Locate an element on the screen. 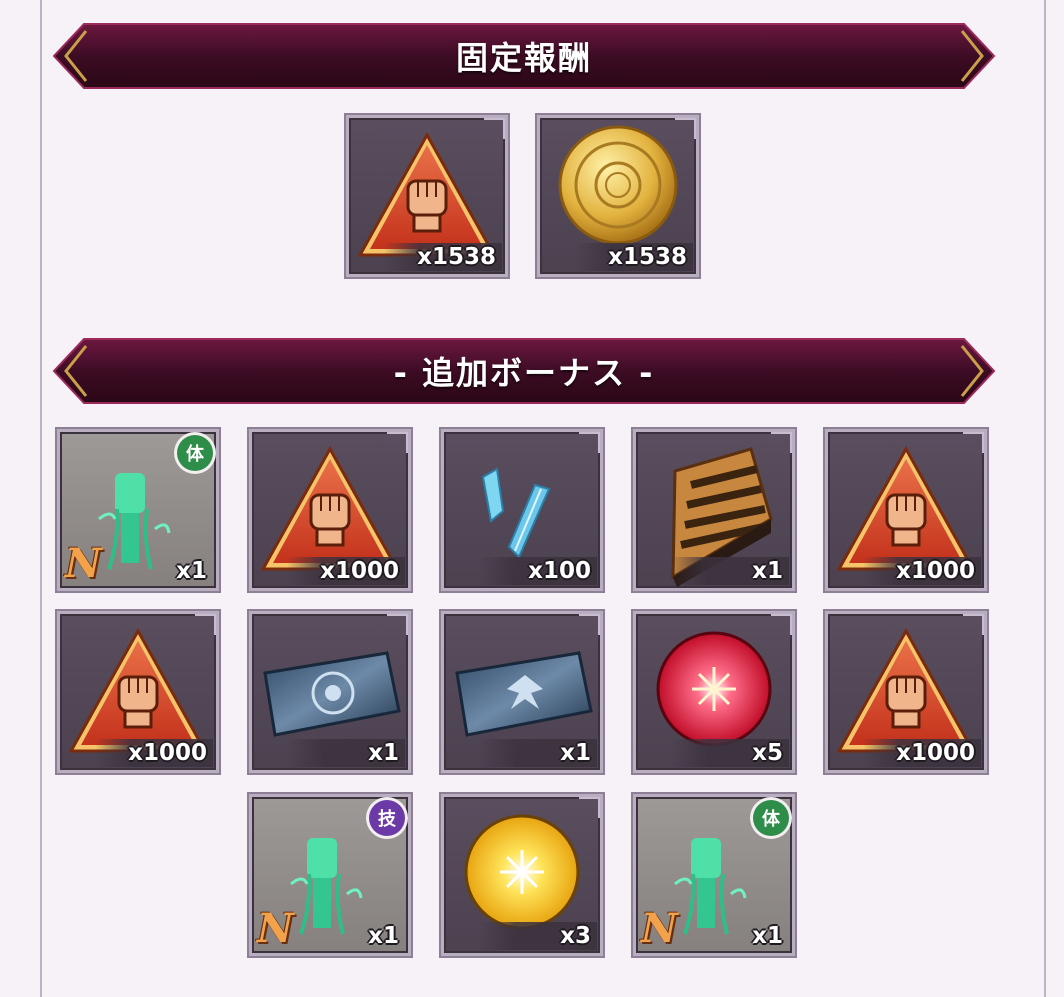 Image resolution: width=1064 pixels, height=997 pixels. frame-right-border is located at coordinates (1045, 498).